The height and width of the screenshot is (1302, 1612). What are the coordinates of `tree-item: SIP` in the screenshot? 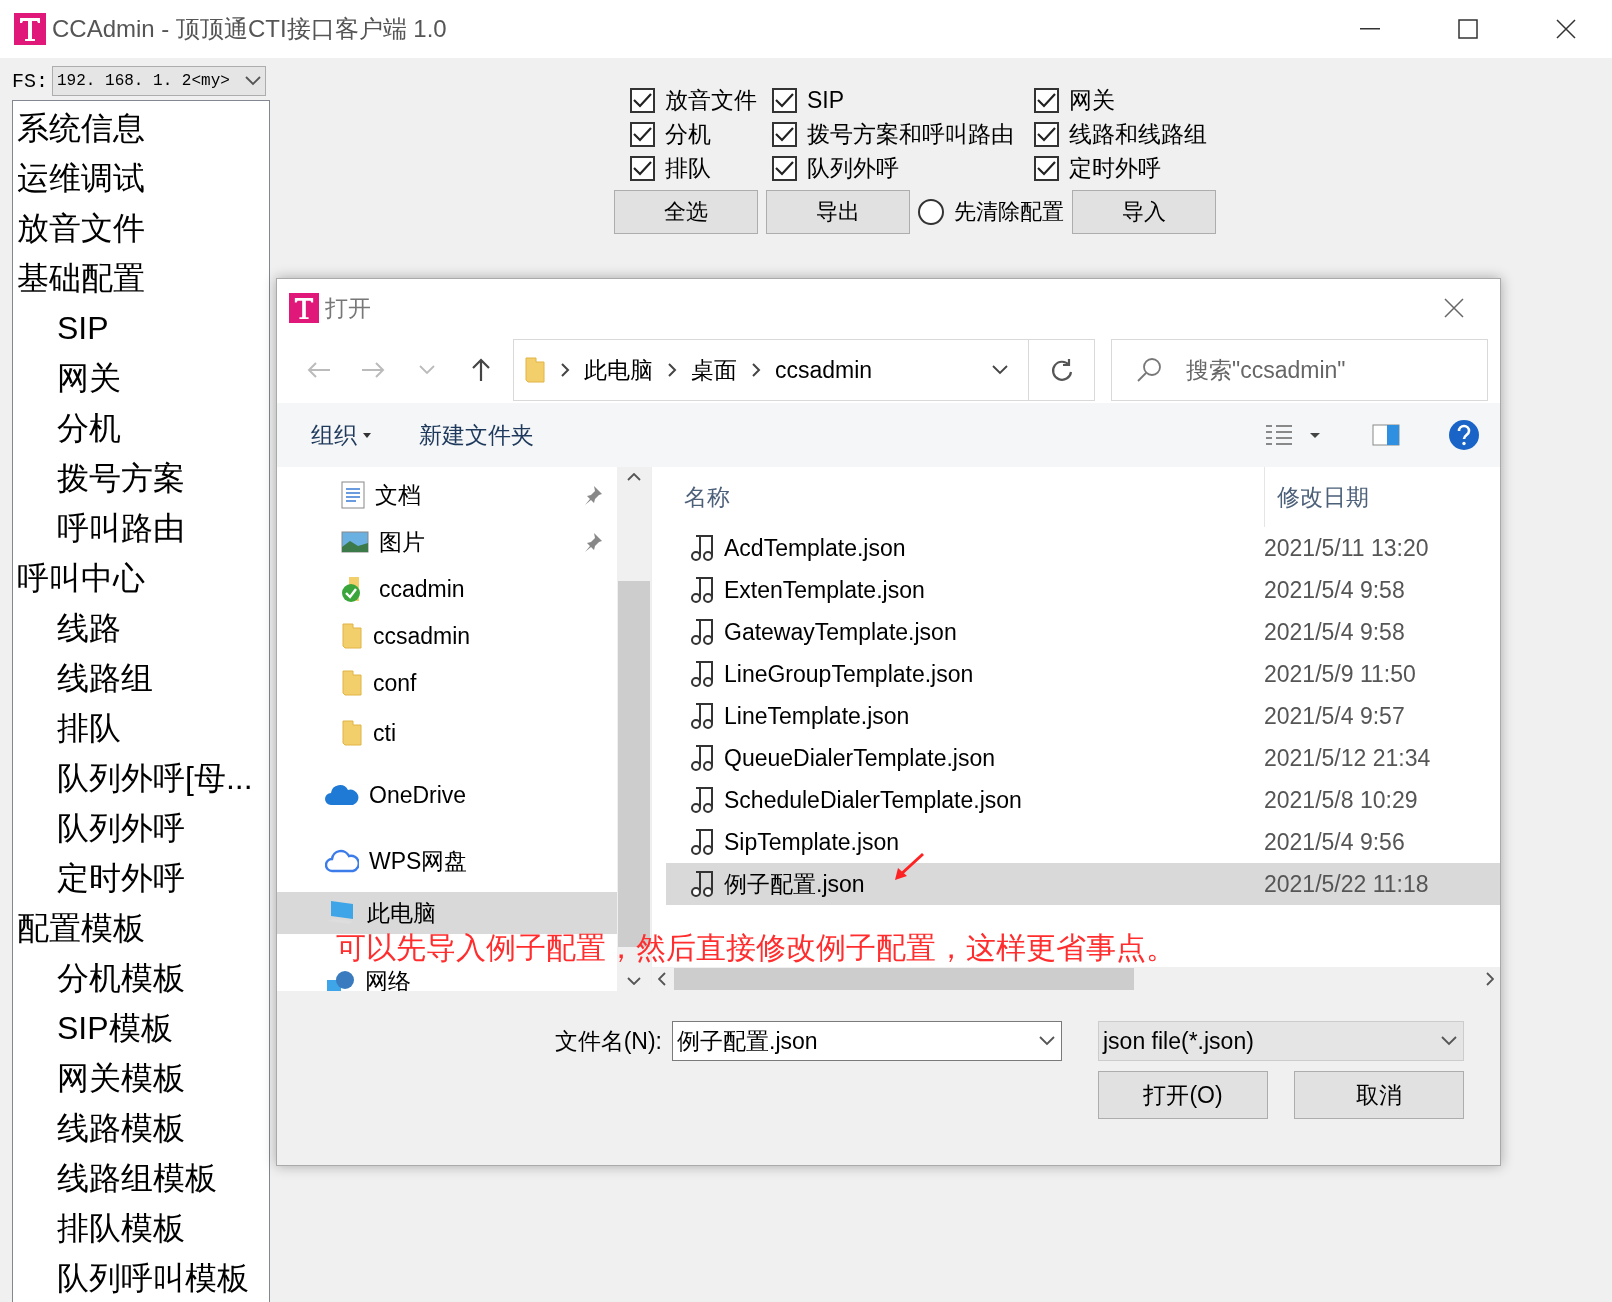 It's located at (83, 328).